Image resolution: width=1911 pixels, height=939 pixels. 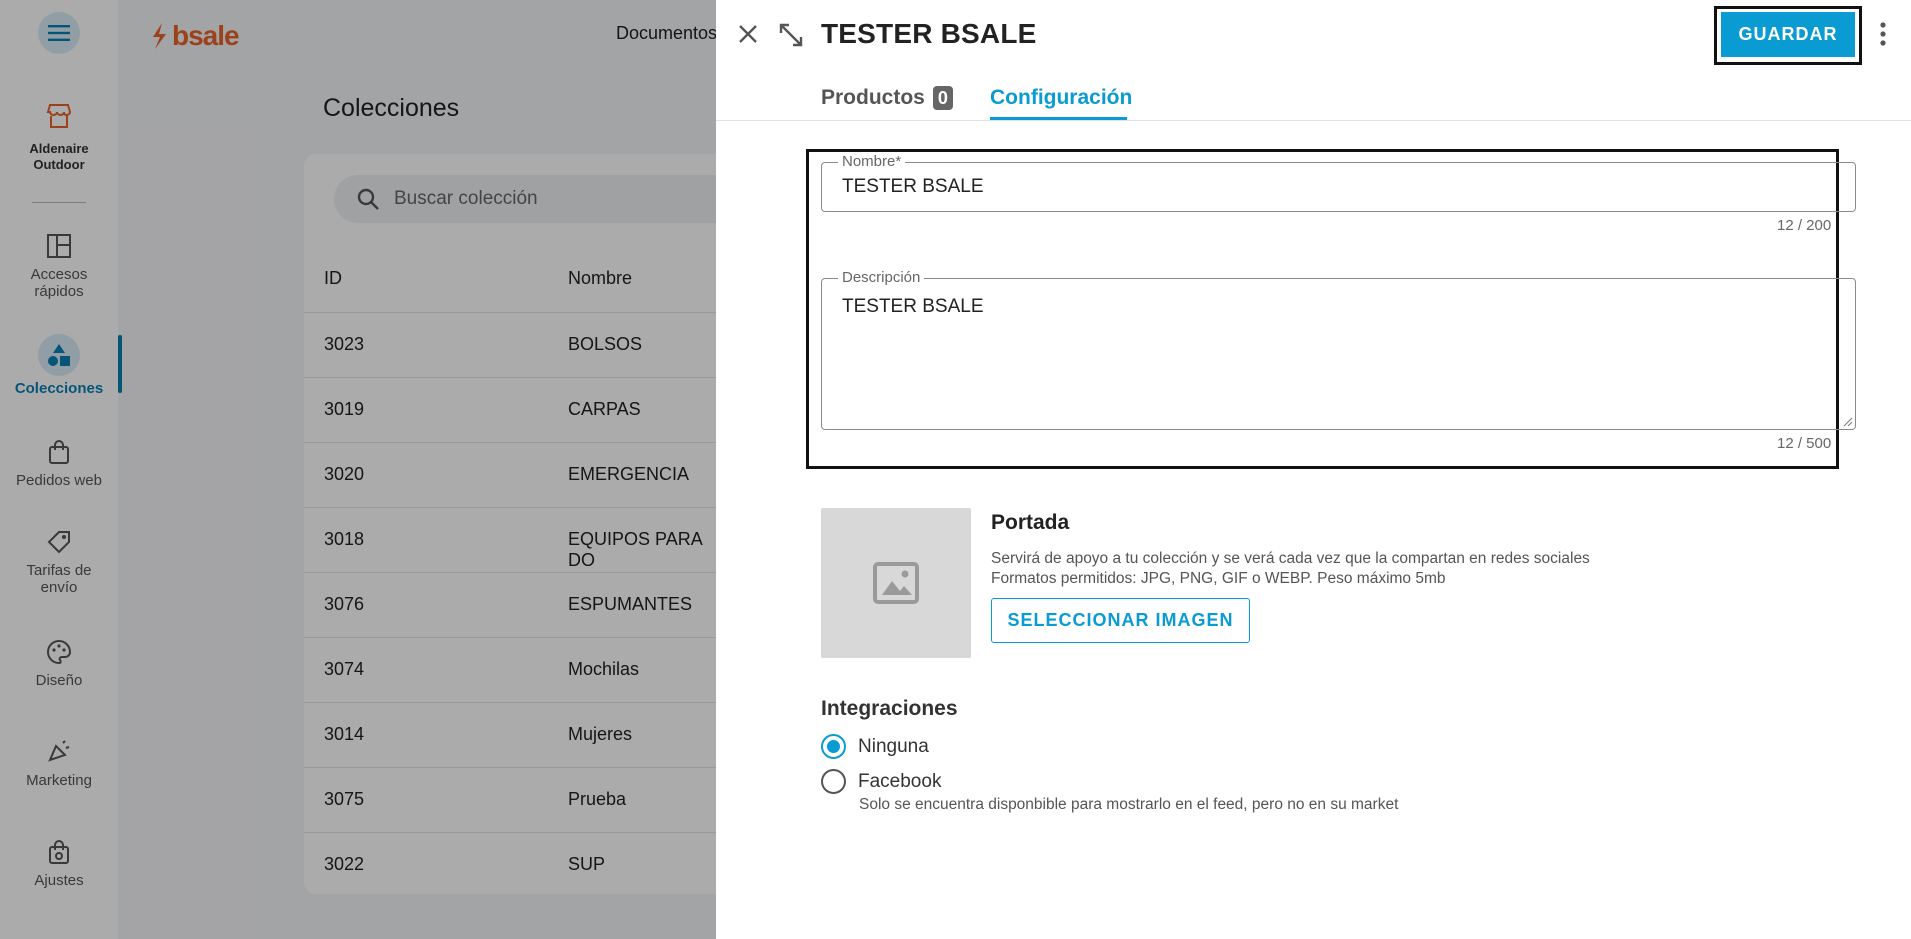 I want to click on cover-image-placeholder, so click(x=896, y=583).